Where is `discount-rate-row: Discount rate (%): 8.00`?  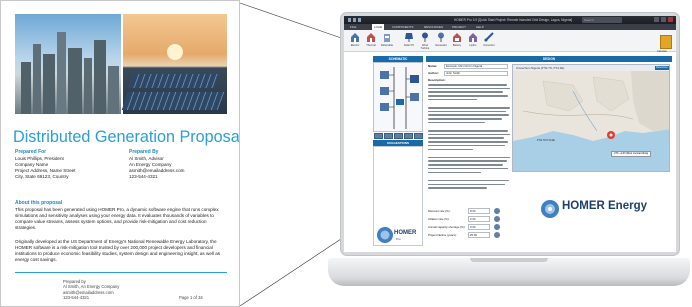 discount-rate-row: Discount rate (%): 8.00 is located at coordinates (469, 211).